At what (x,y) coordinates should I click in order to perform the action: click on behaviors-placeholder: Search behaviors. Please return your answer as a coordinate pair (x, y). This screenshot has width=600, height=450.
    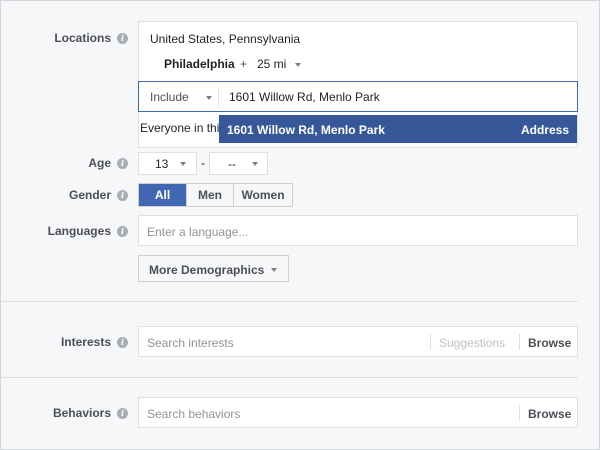
    Looking at the image, I should click on (194, 414).